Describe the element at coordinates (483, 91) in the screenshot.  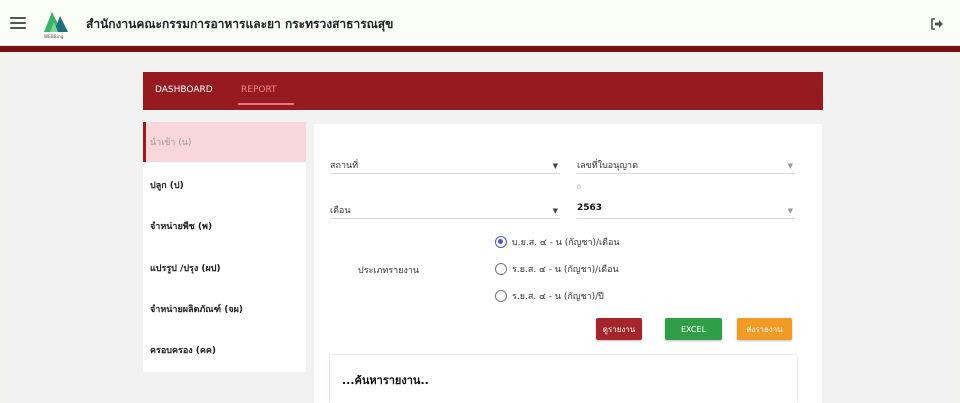
I see `report-navbar: DASHBOARD REPORT` at that location.